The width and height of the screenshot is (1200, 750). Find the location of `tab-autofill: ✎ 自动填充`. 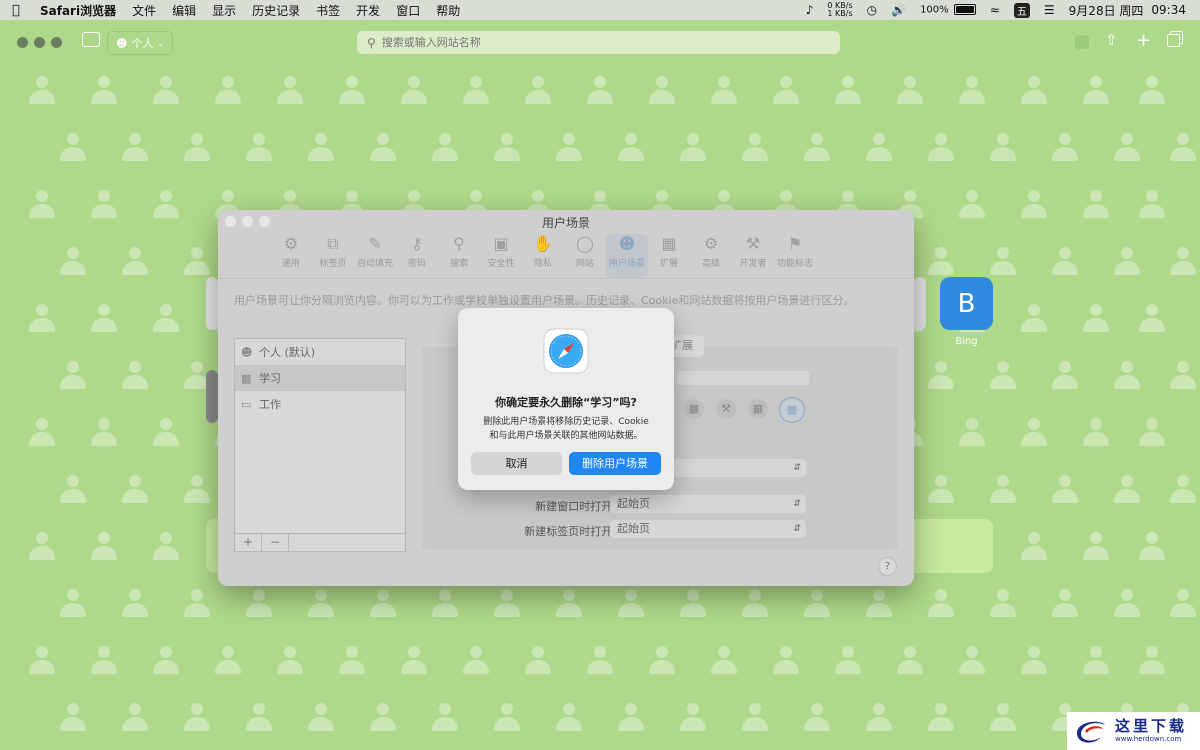

tab-autofill: ✎ 自动填充 is located at coordinates (375, 256).